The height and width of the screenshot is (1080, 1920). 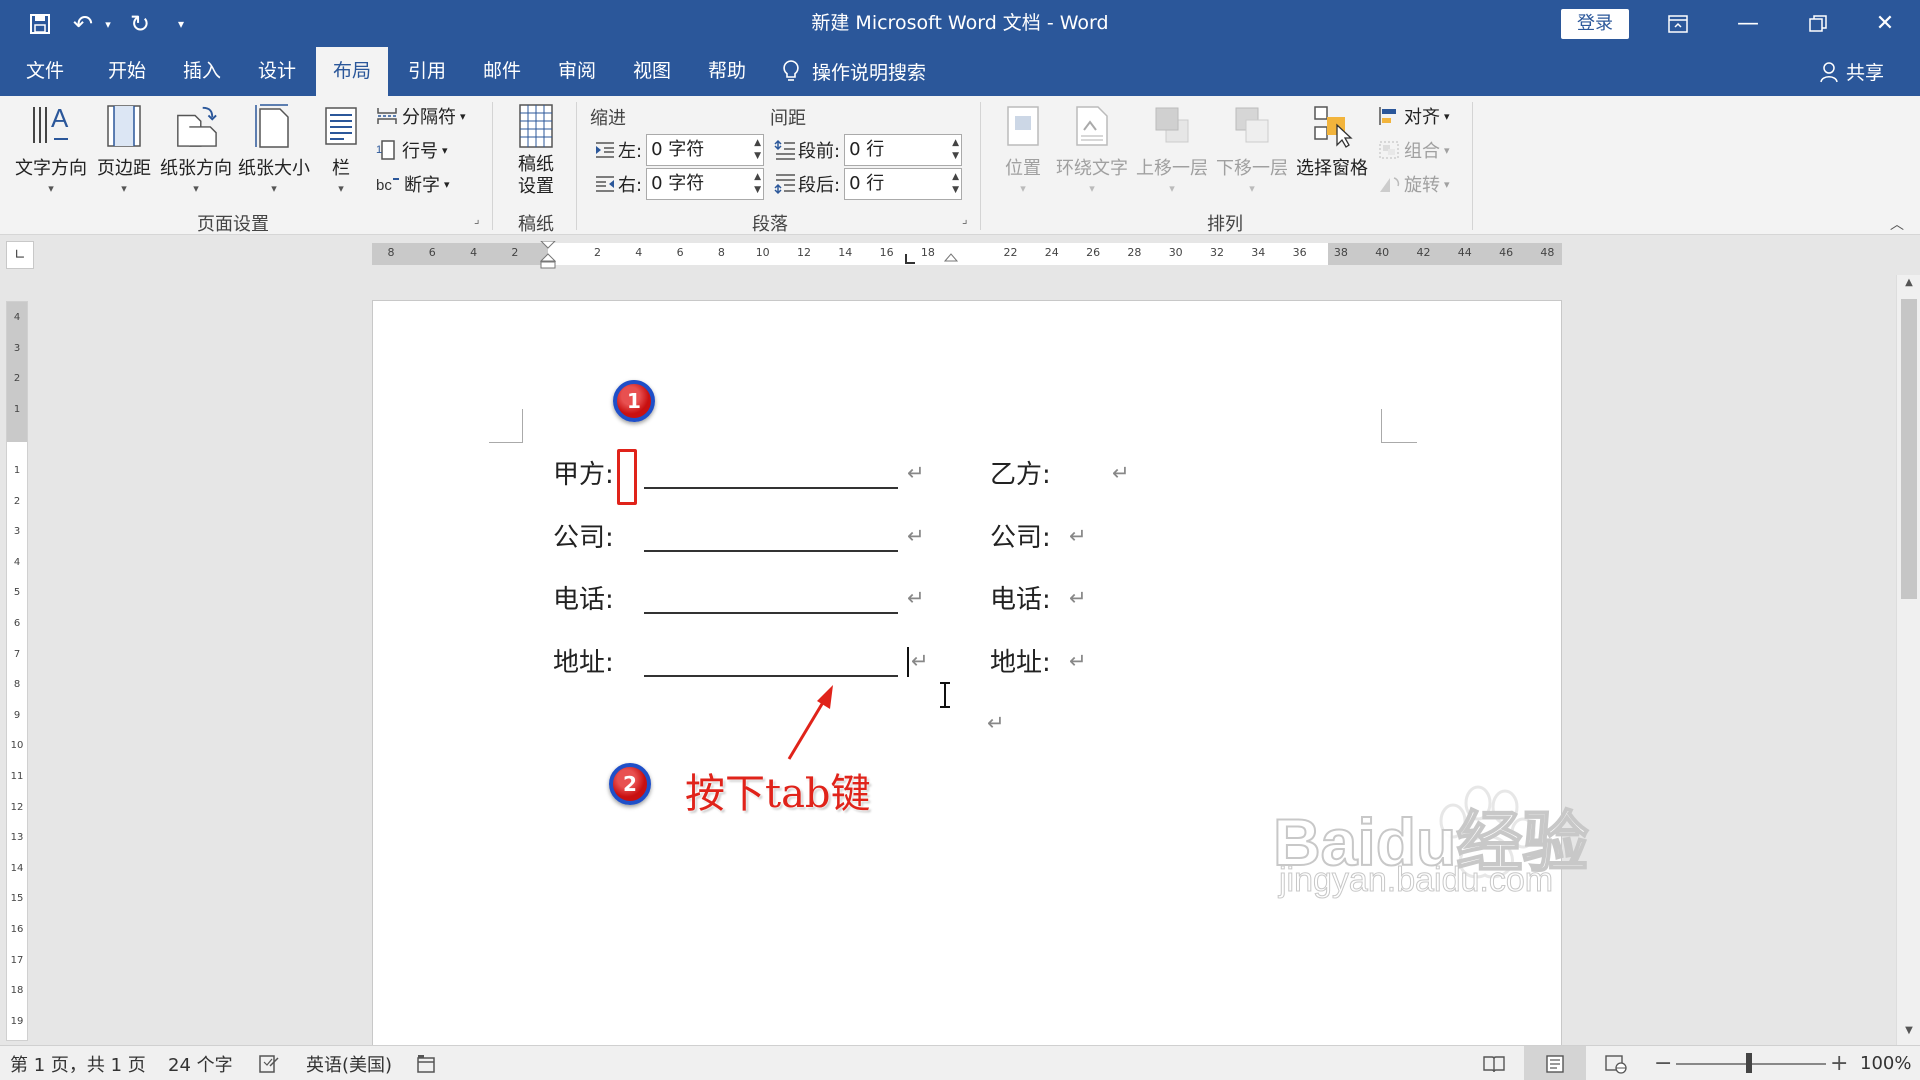 What do you see at coordinates (40, 24) in the screenshot?
I see `save-icon` at bounding box center [40, 24].